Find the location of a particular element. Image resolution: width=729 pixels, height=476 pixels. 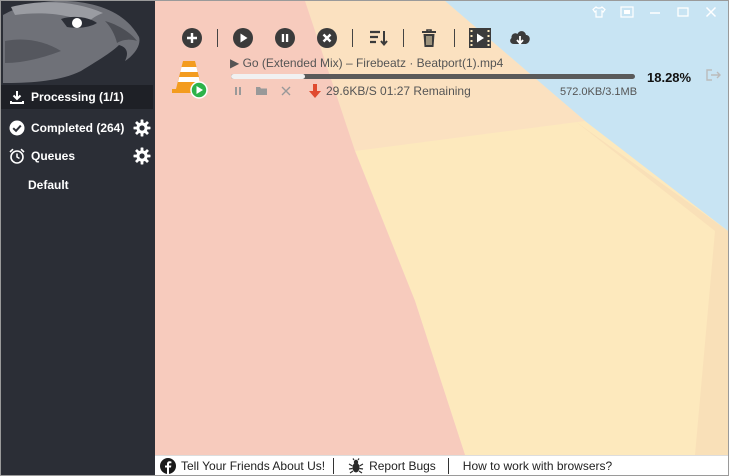

play-icon is located at coordinates (243, 38).